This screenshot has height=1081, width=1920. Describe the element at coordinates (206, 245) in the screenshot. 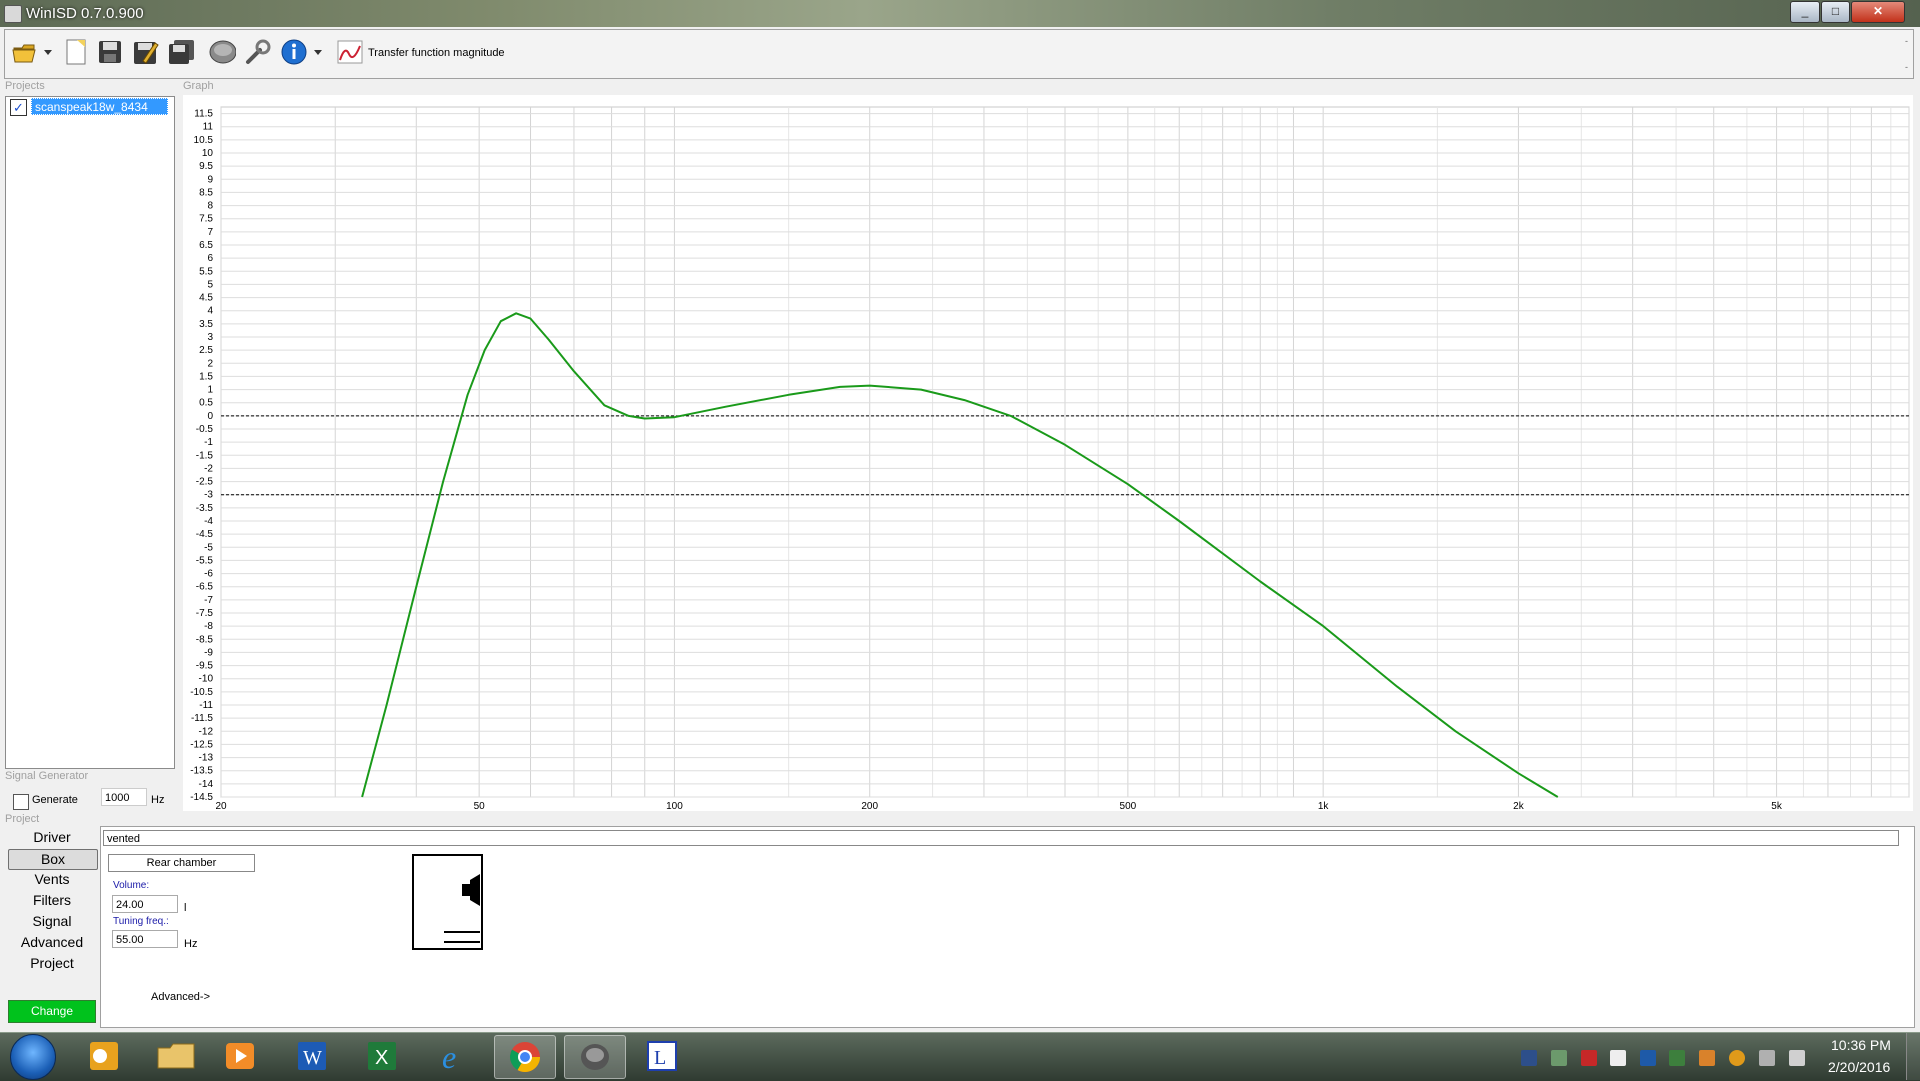

I see `y-tick-label: 6.5` at that location.